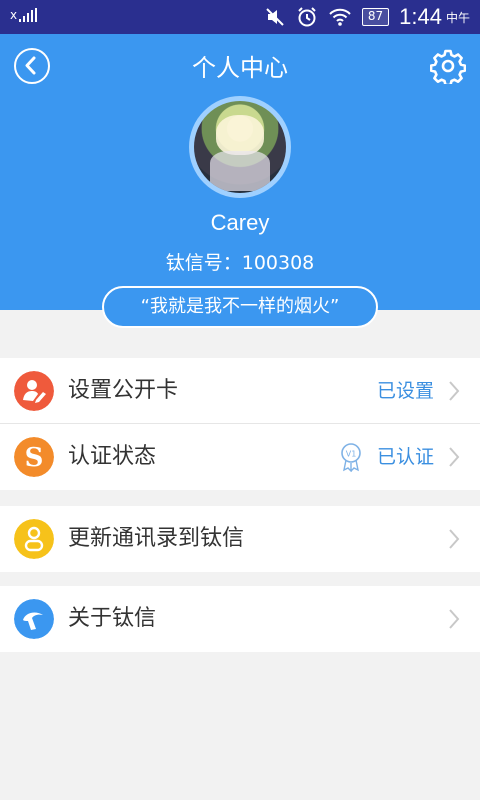  What do you see at coordinates (240, 391) in the screenshot?
I see `public-card-row: 设置公开卡 已设置` at bounding box center [240, 391].